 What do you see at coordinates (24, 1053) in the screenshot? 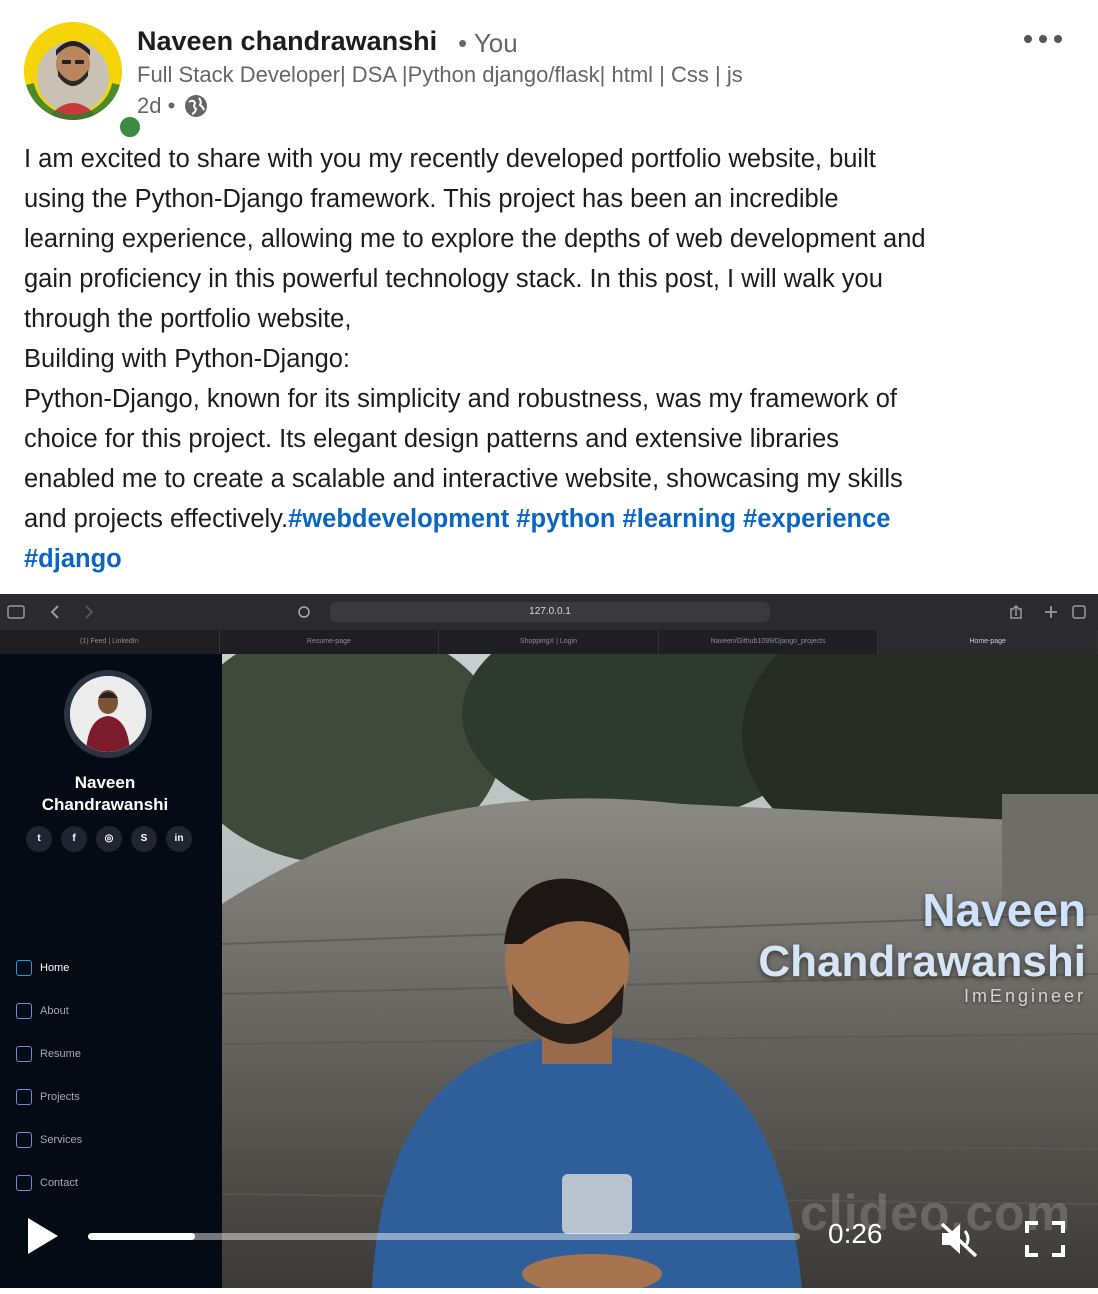
I see `file-icon` at bounding box center [24, 1053].